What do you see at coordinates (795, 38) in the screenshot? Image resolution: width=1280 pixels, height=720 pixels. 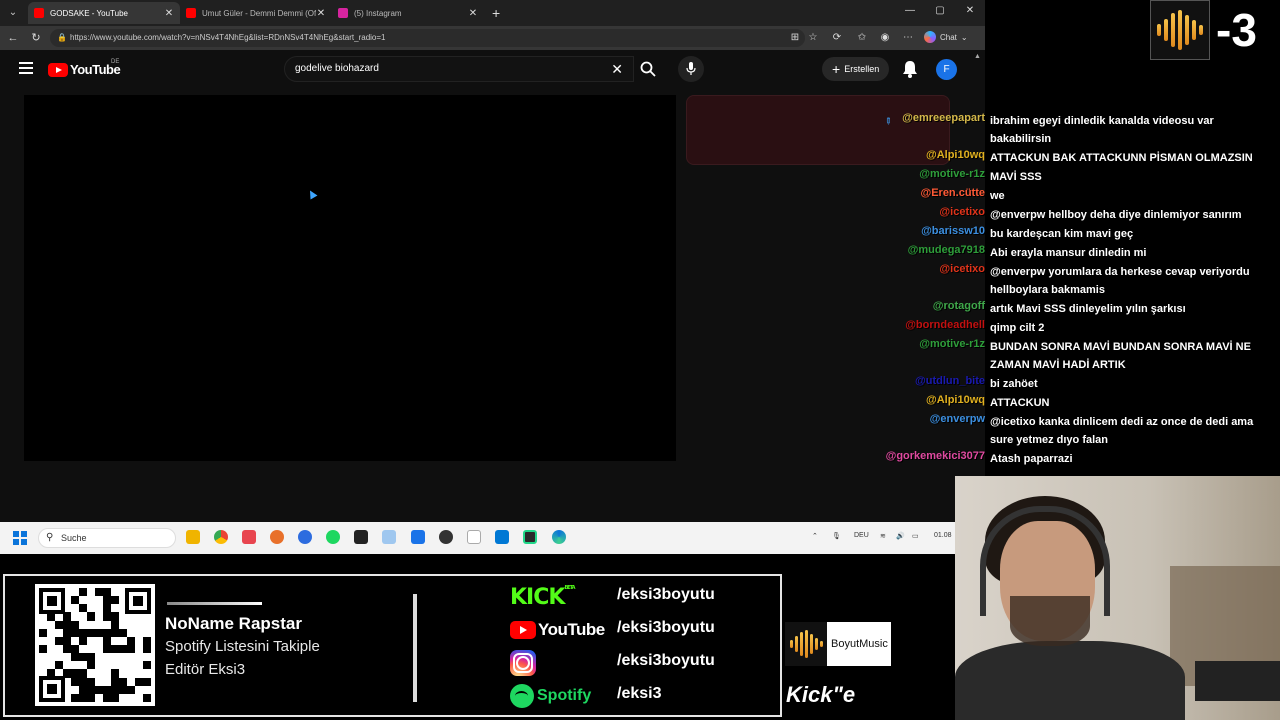 I see `app-icon: ⊞` at bounding box center [795, 38].